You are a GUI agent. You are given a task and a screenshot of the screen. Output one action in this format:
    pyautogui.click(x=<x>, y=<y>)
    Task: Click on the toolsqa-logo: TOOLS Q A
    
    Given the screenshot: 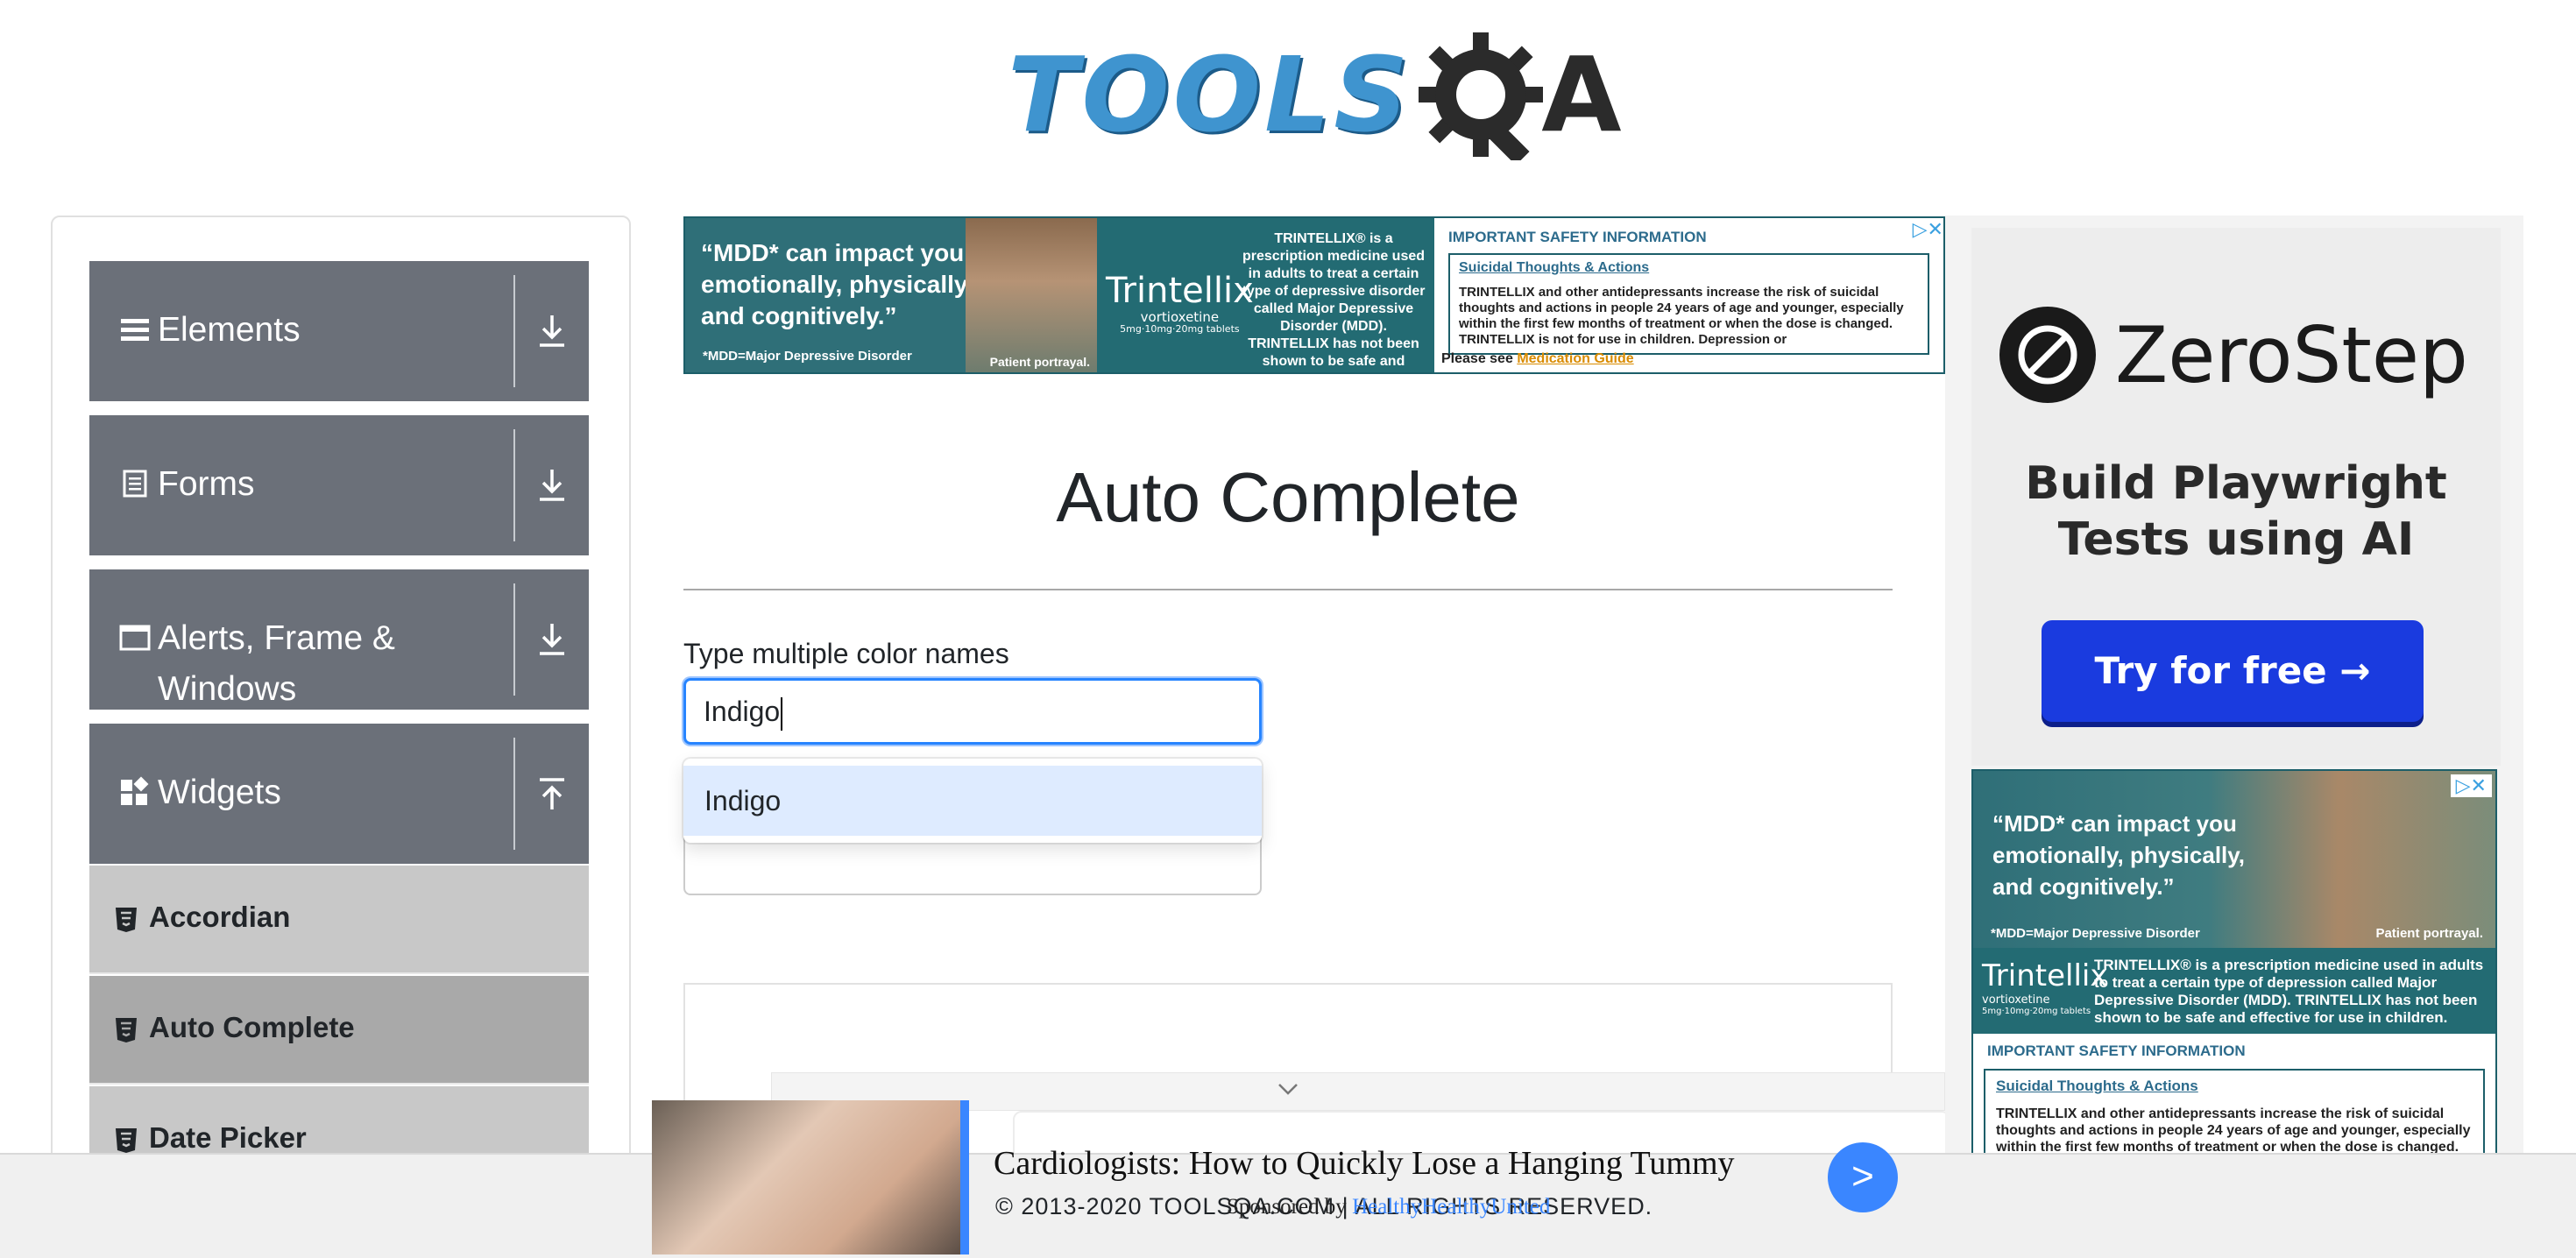 What is the action you would take?
    pyautogui.click(x=1315, y=95)
    